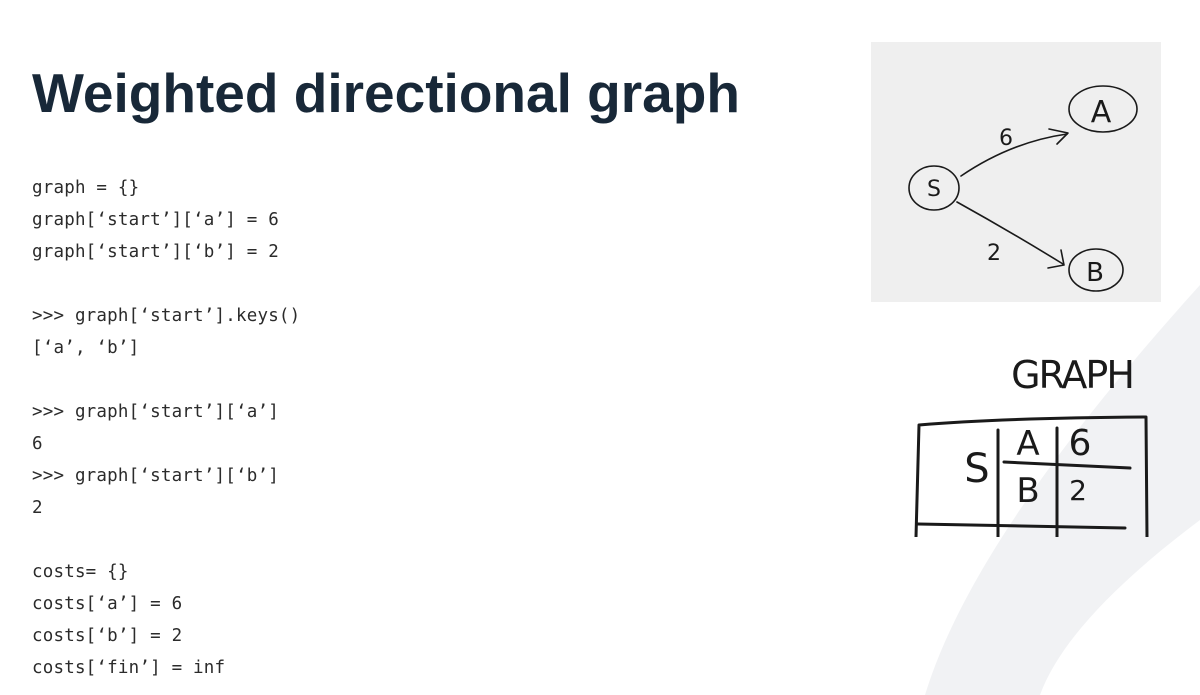 The image size is (1200, 695). What do you see at coordinates (976, 469) in the screenshot?
I see `table-row-label-s: S` at bounding box center [976, 469].